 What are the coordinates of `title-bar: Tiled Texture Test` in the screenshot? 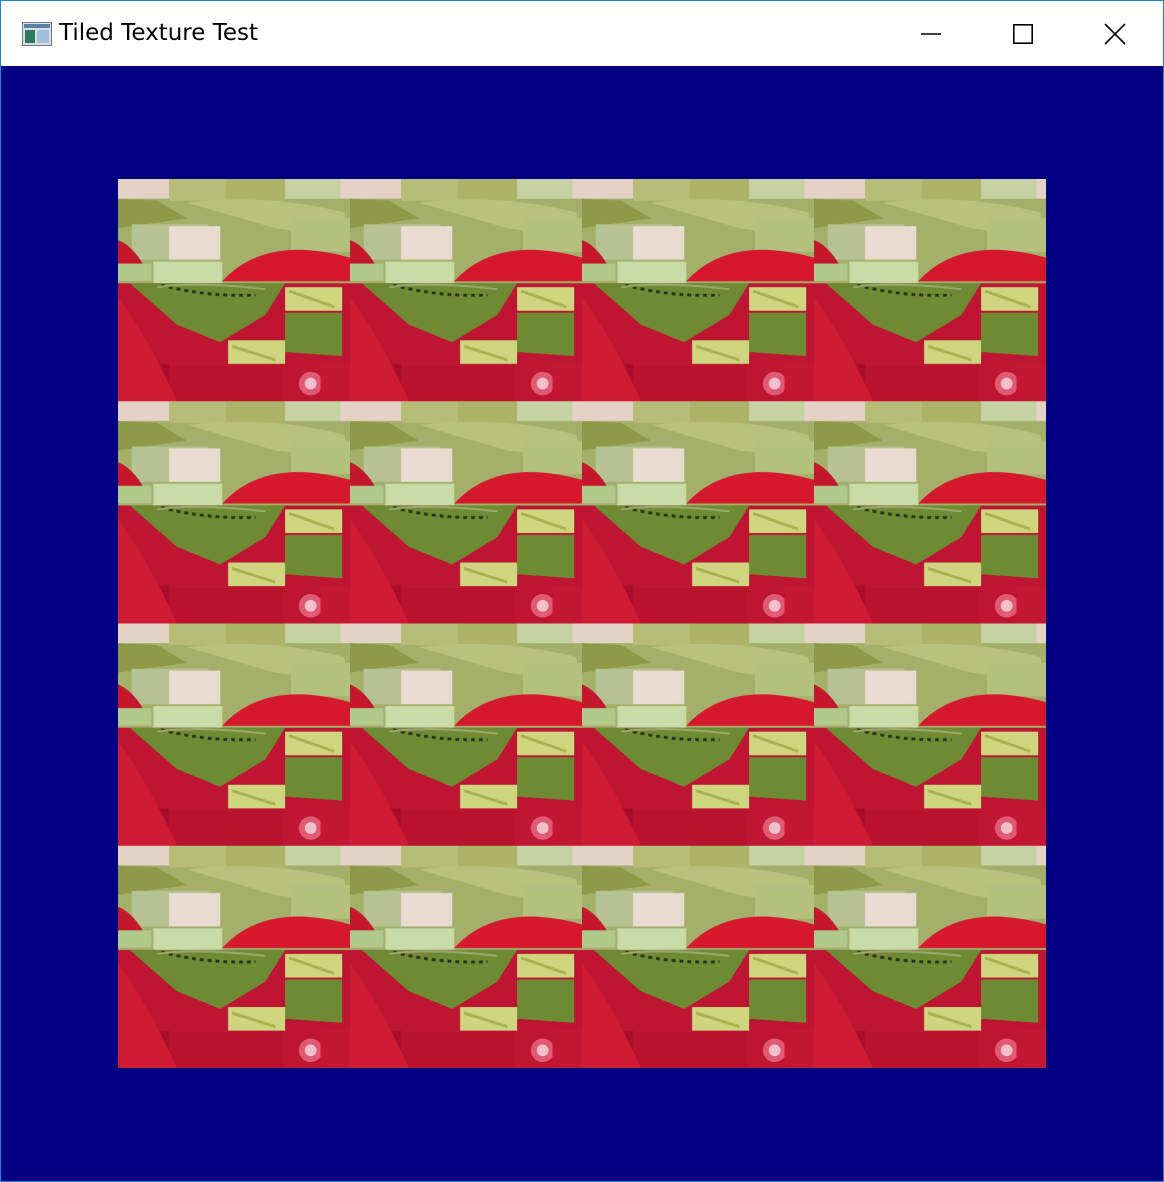 It's located at (582, 33).